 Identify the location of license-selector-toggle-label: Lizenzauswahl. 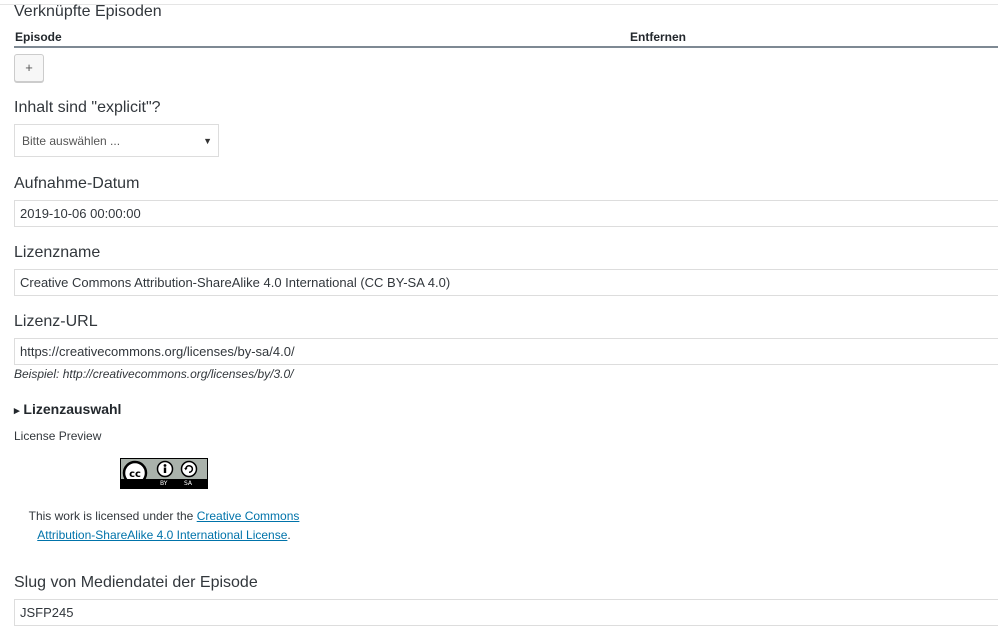
(72, 409).